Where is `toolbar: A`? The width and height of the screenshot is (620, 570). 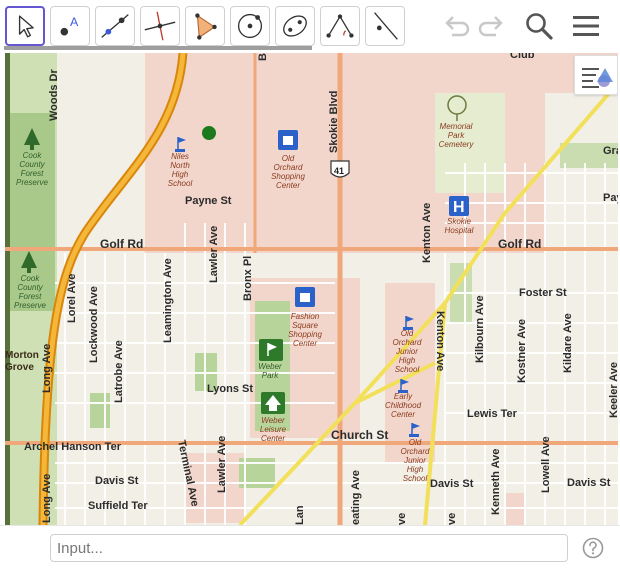 toolbar: A is located at coordinates (310, 25).